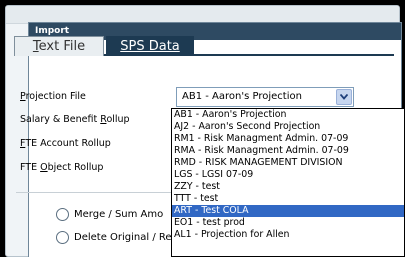 This screenshot has height=257, width=405. Describe the element at coordinates (288, 187) in the screenshot. I see `dropdown-option: ZZY - test` at that location.